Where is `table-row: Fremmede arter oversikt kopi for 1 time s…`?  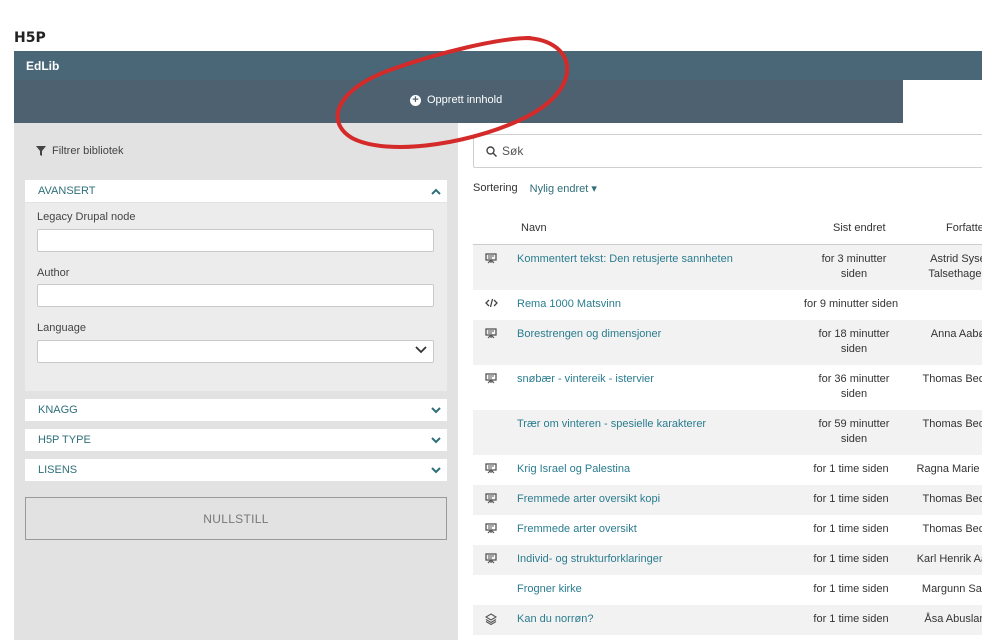
table-row: Fremmede arter oversikt kopi for 1 time s… is located at coordinates (727, 500).